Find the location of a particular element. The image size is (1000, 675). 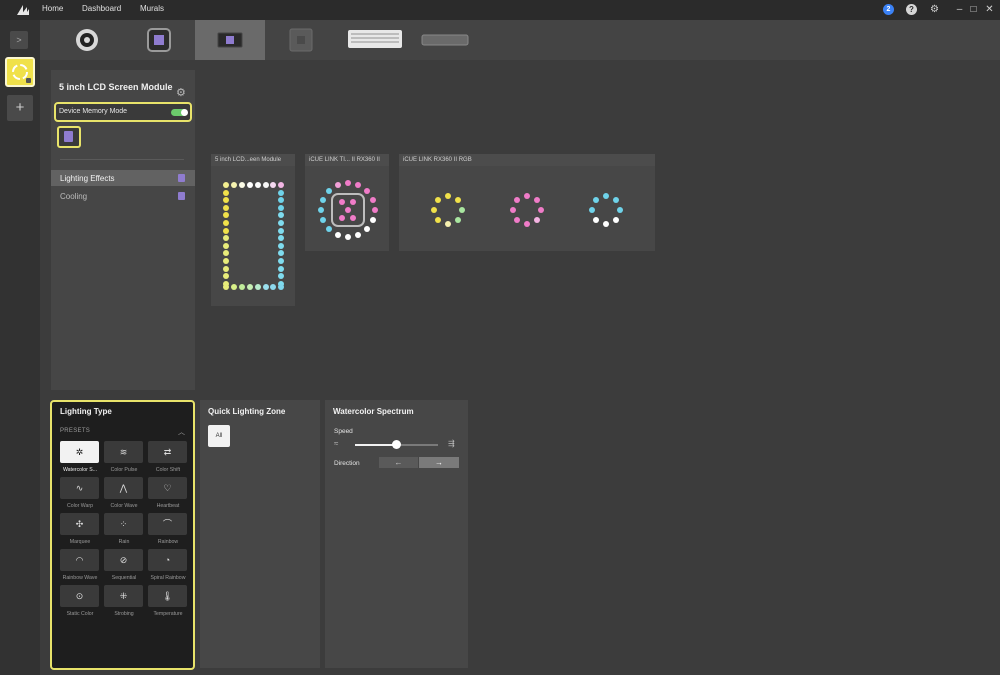

preset-icon: ⊘ is located at coordinates (123, 560).